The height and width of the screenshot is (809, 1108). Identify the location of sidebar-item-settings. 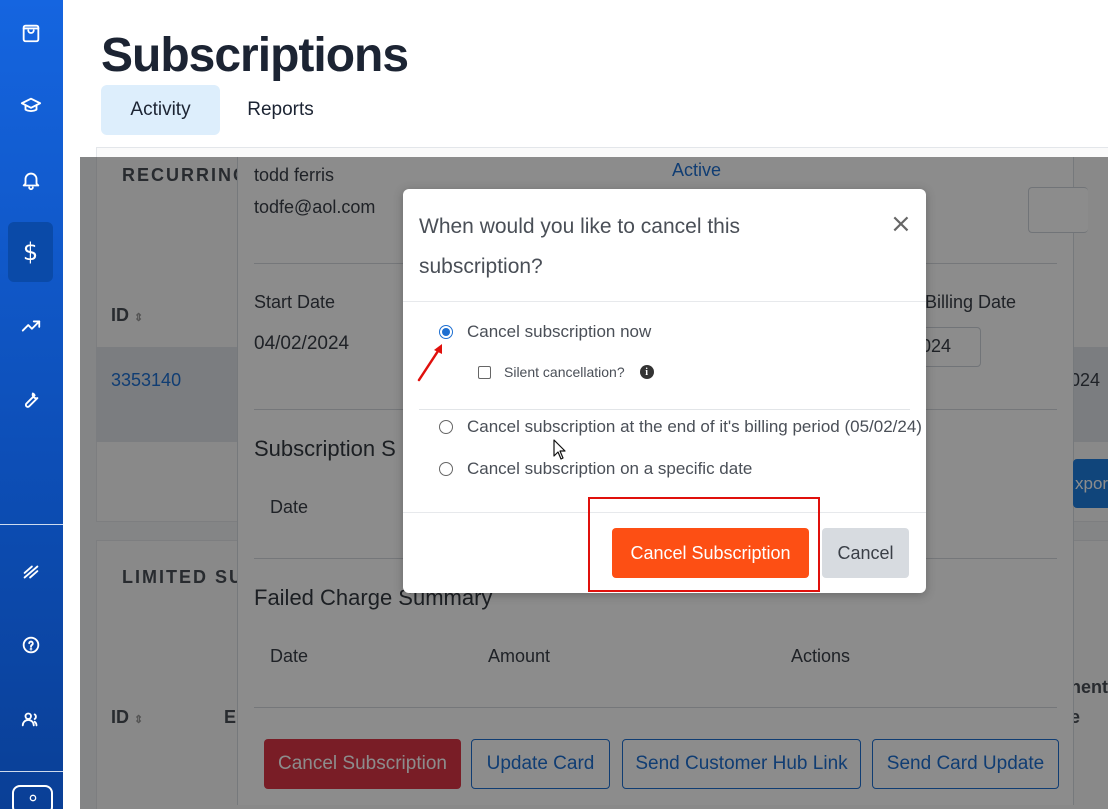
(30, 399).